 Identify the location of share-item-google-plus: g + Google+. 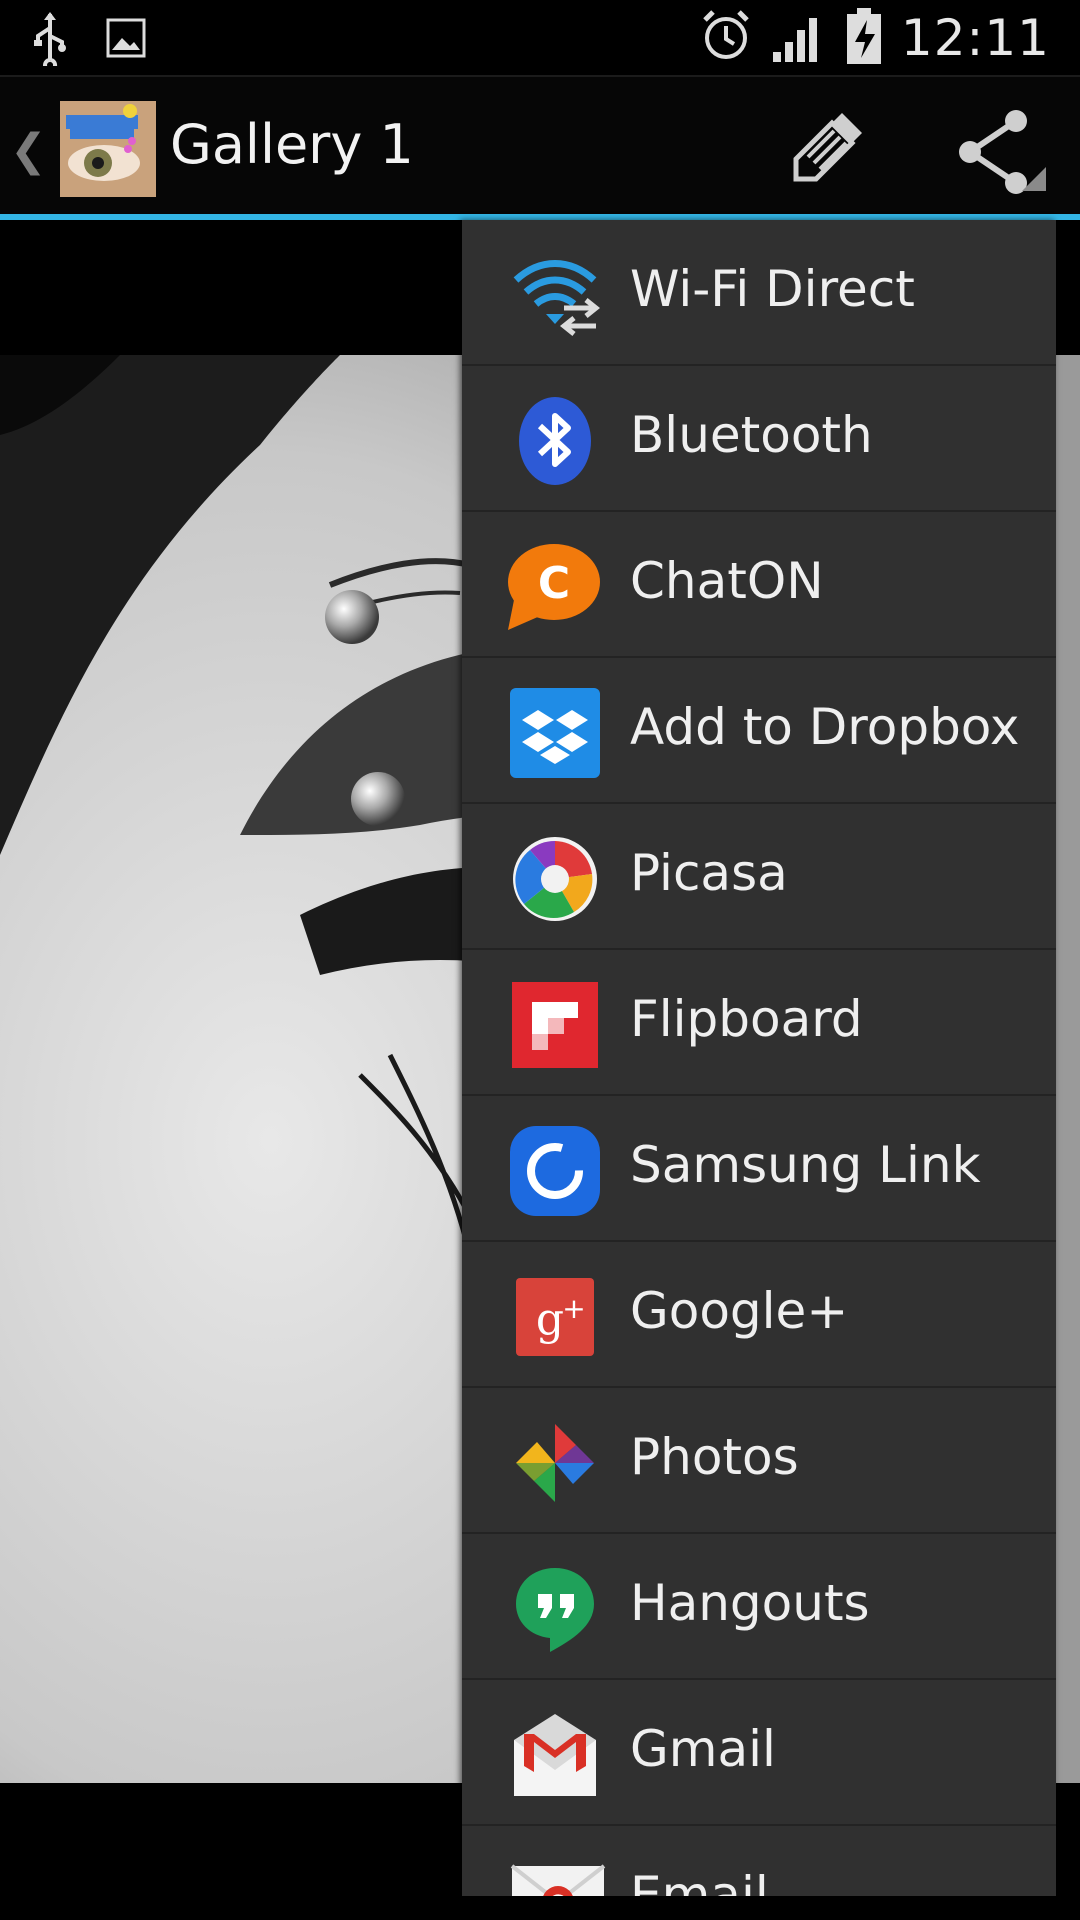
(759, 1315).